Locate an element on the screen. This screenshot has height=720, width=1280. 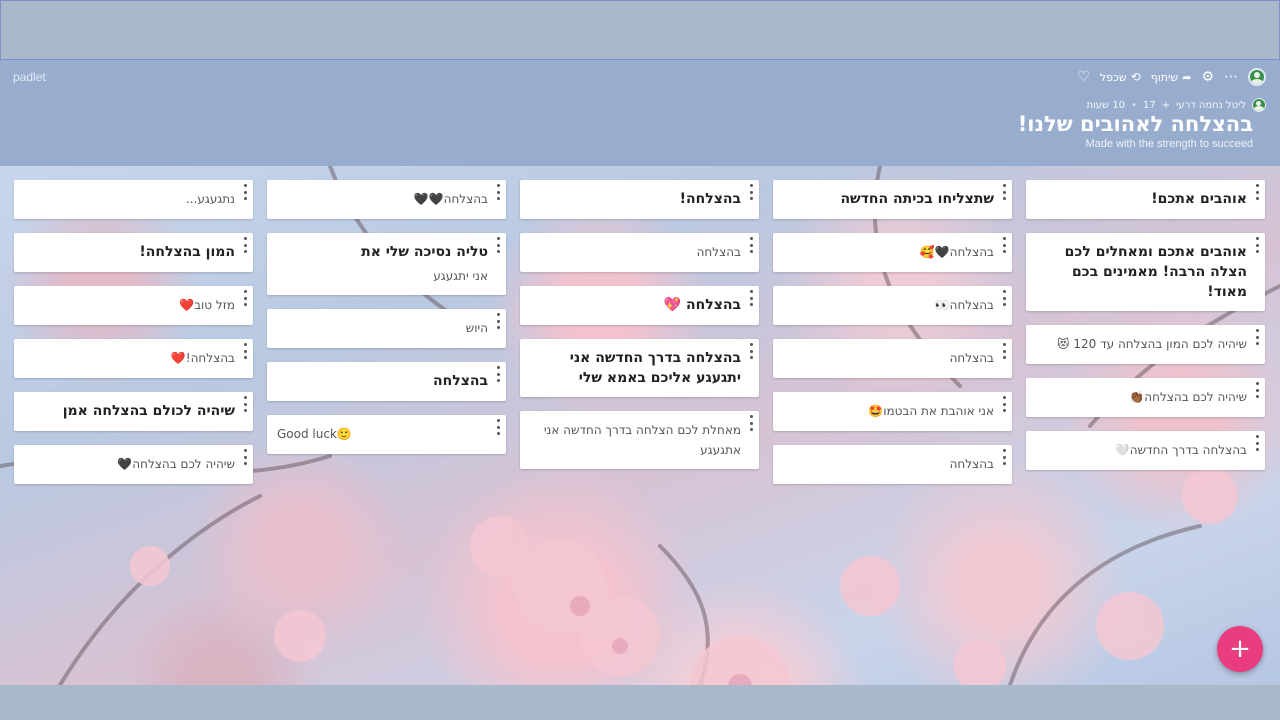
share-button: שיתוף ➦ is located at coordinates (1171, 77).